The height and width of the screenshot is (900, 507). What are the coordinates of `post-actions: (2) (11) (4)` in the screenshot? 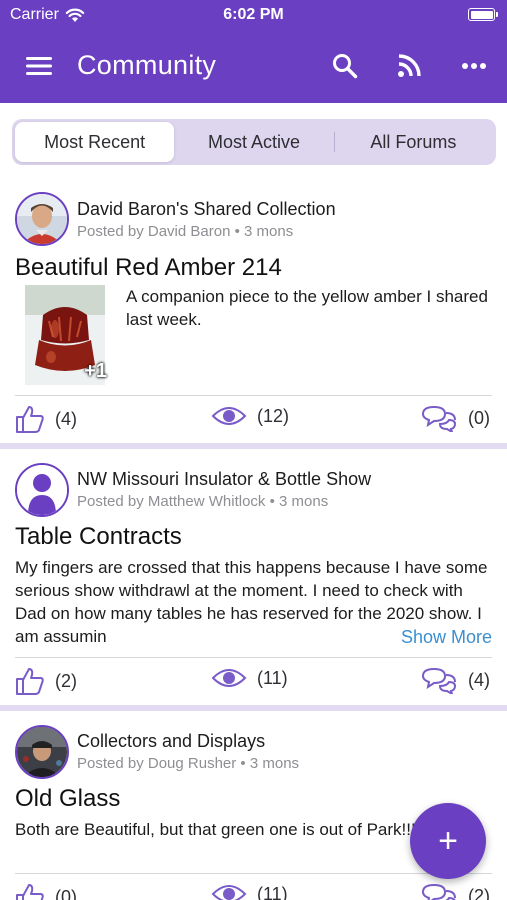 It's located at (253, 676).